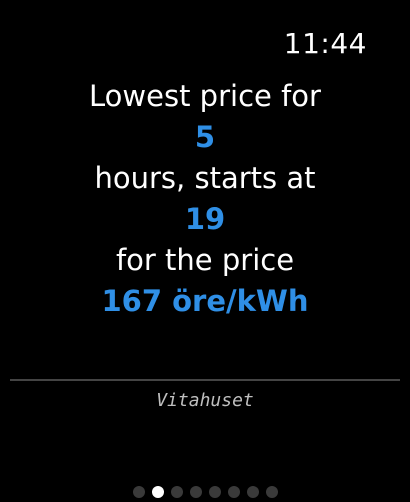 The height and width of the screenshot is (502, 410). I want to click on clock-time: 11:44, so click(325, 43).